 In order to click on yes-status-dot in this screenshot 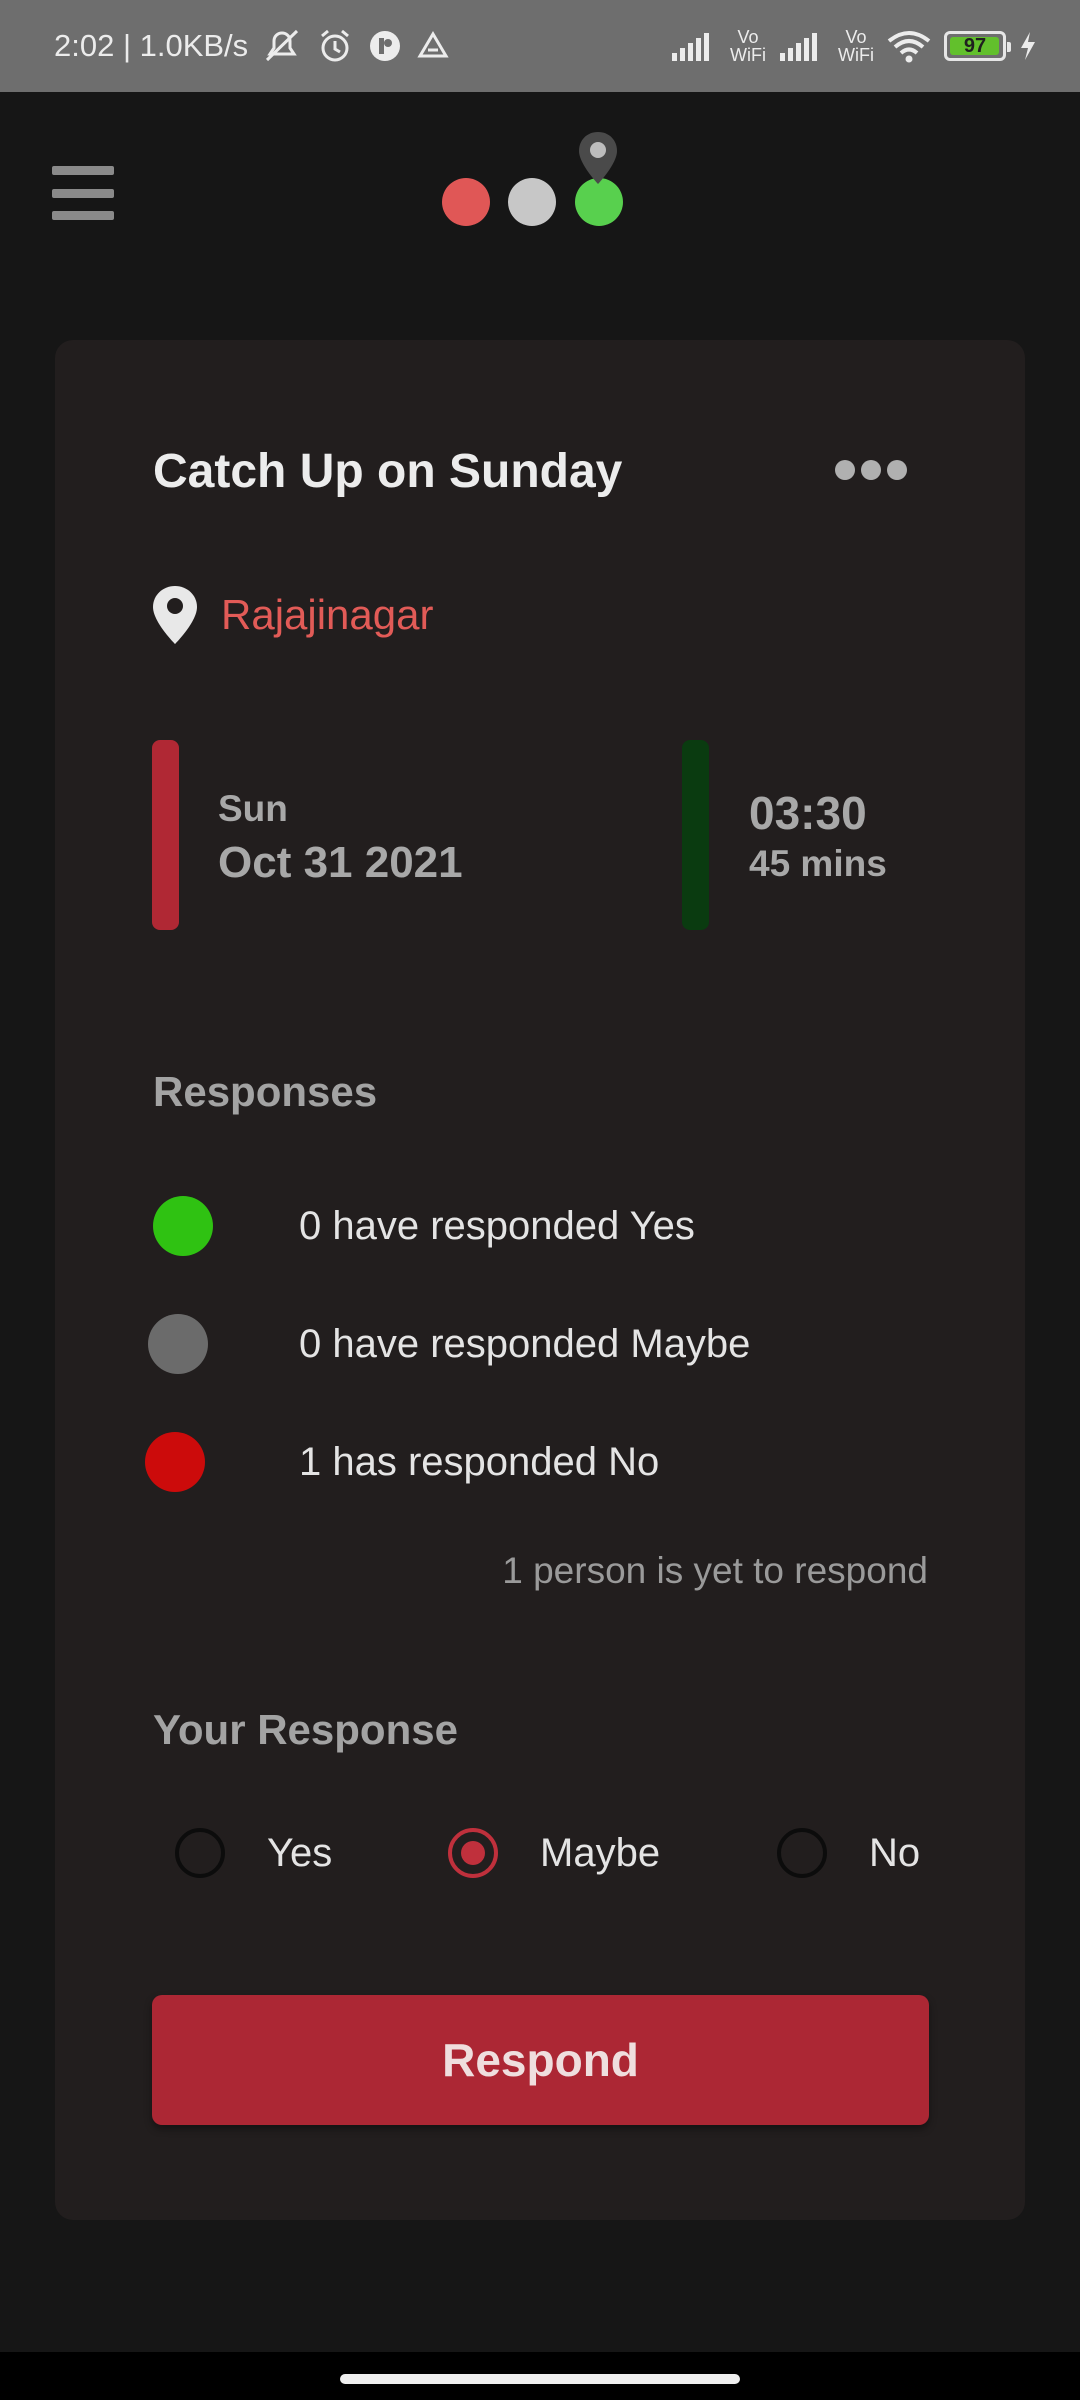, I will do `click(183, 1226)`.